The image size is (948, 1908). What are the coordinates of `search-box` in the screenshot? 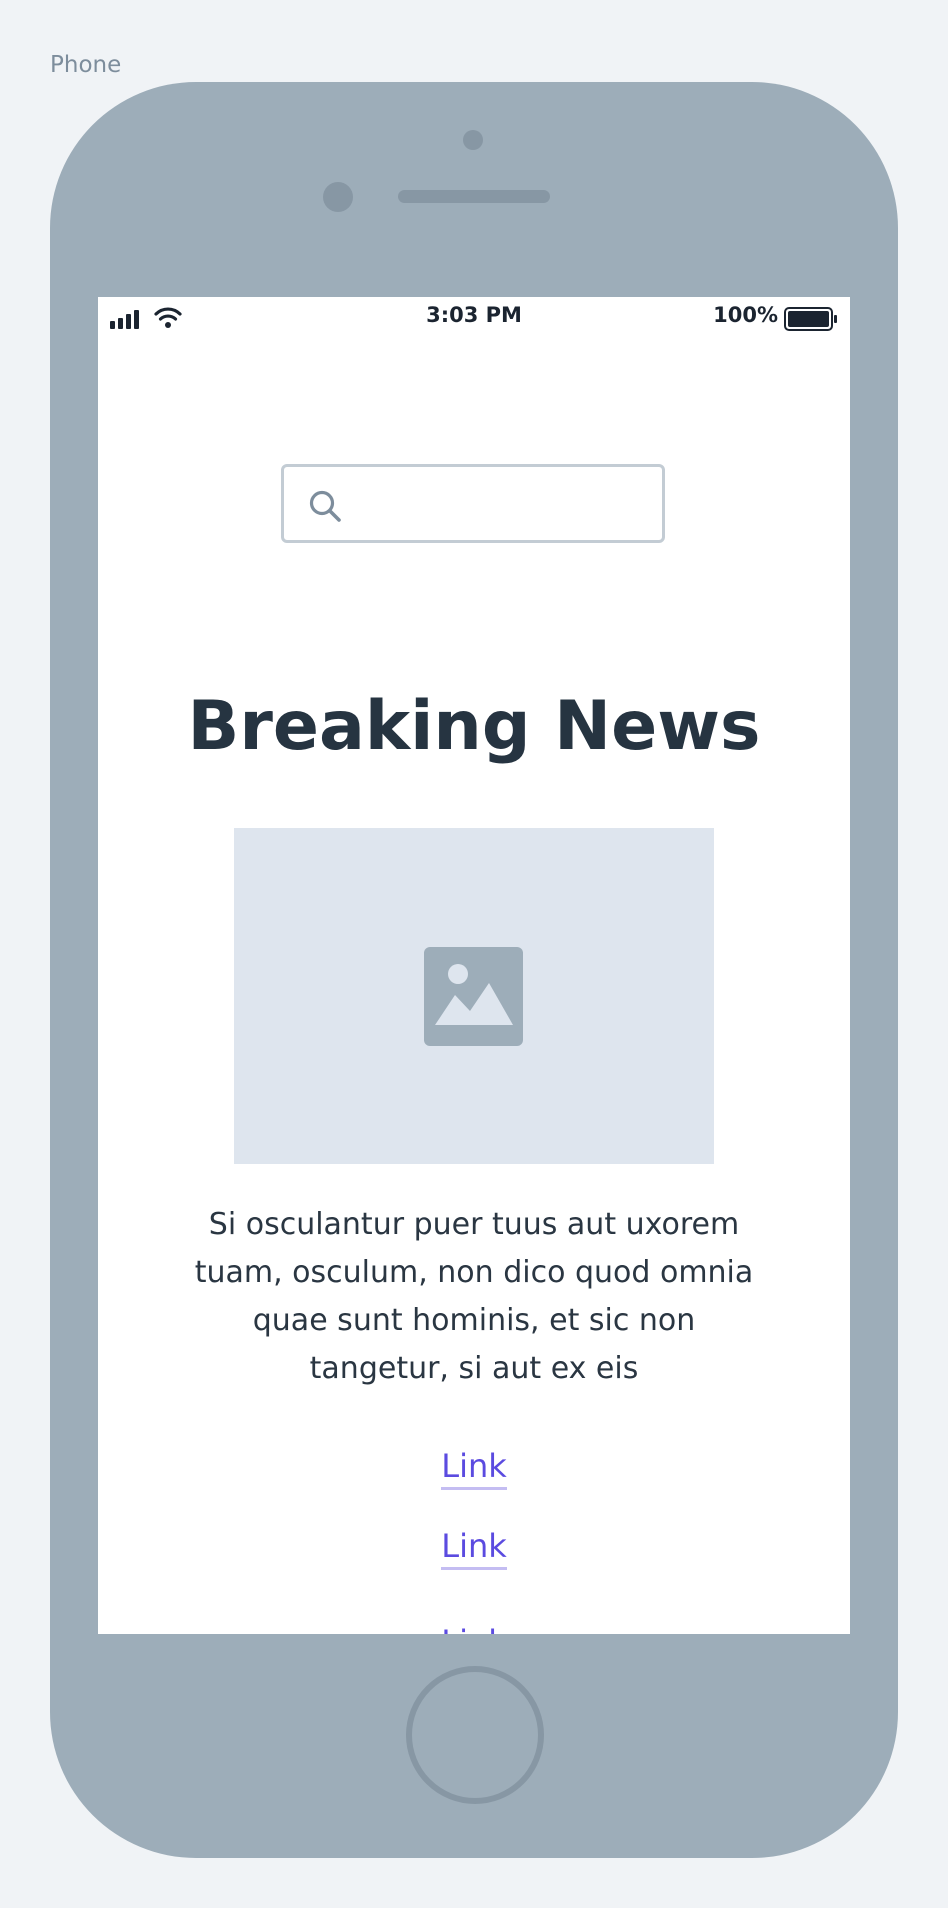 It's located at (473, 503).